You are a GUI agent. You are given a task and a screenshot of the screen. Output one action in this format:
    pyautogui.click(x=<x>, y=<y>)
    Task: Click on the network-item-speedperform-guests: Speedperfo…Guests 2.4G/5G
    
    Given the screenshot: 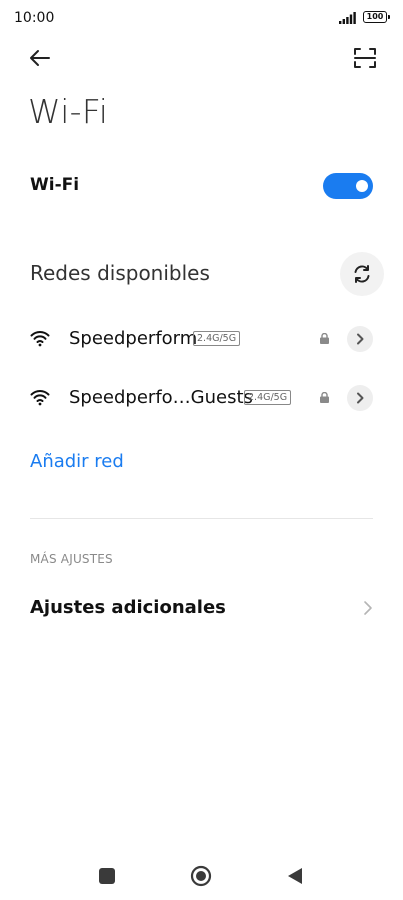 What is the action you would take?
    pyautogui.click(x=201, y=398)
    